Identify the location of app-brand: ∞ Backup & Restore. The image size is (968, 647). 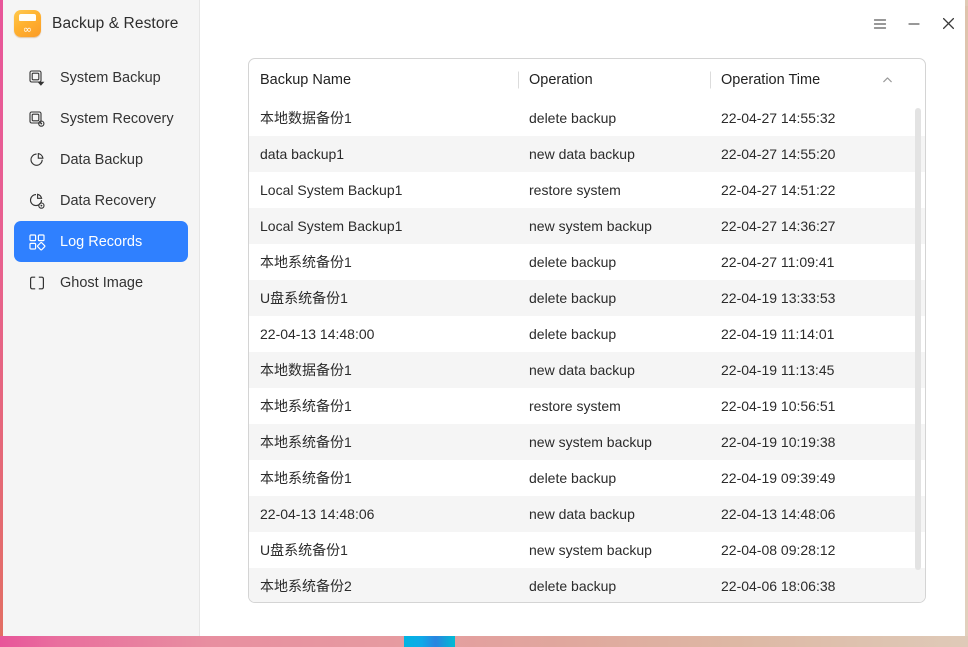
(101, 23).